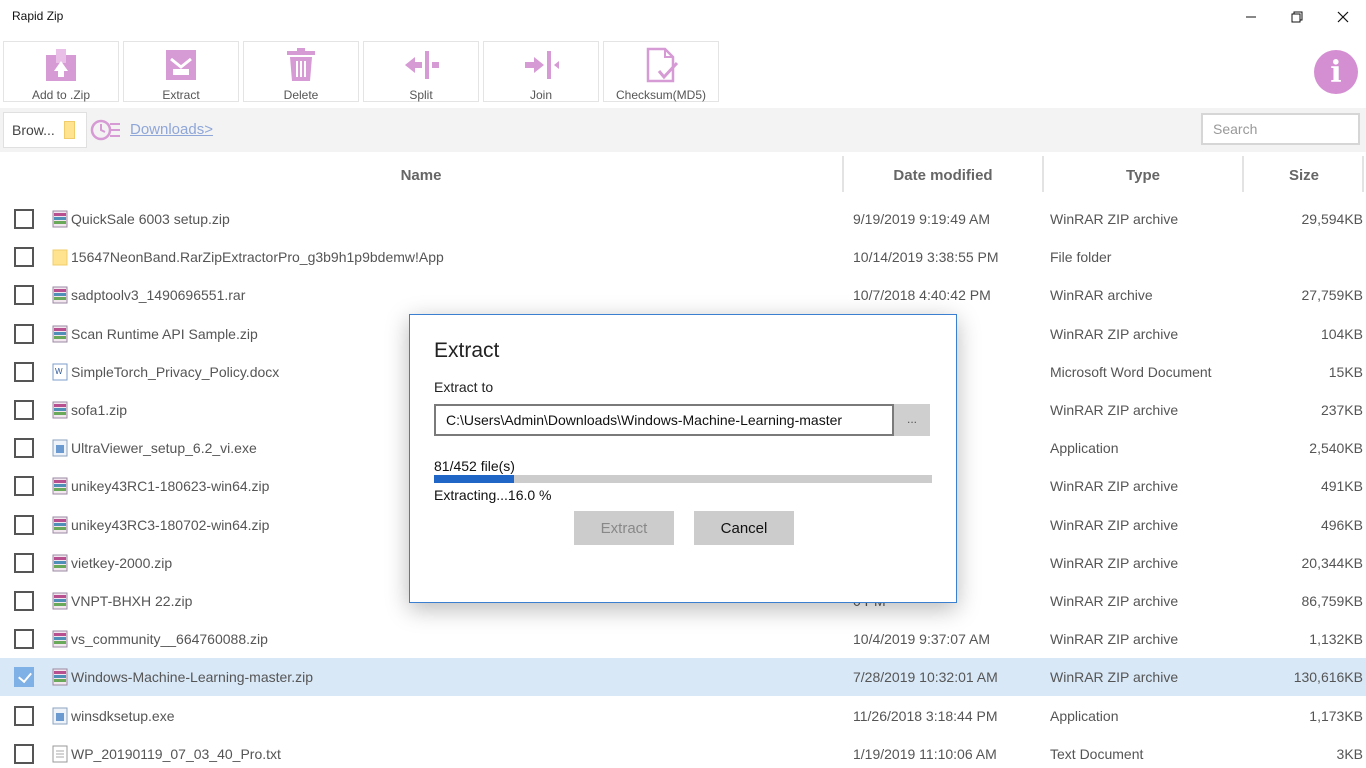 Image resolution: width=1366 pixels, height=768 pixels. Describe the element at coordinates (181, 65) in the screenshot. I see `extract-icon` at that location.